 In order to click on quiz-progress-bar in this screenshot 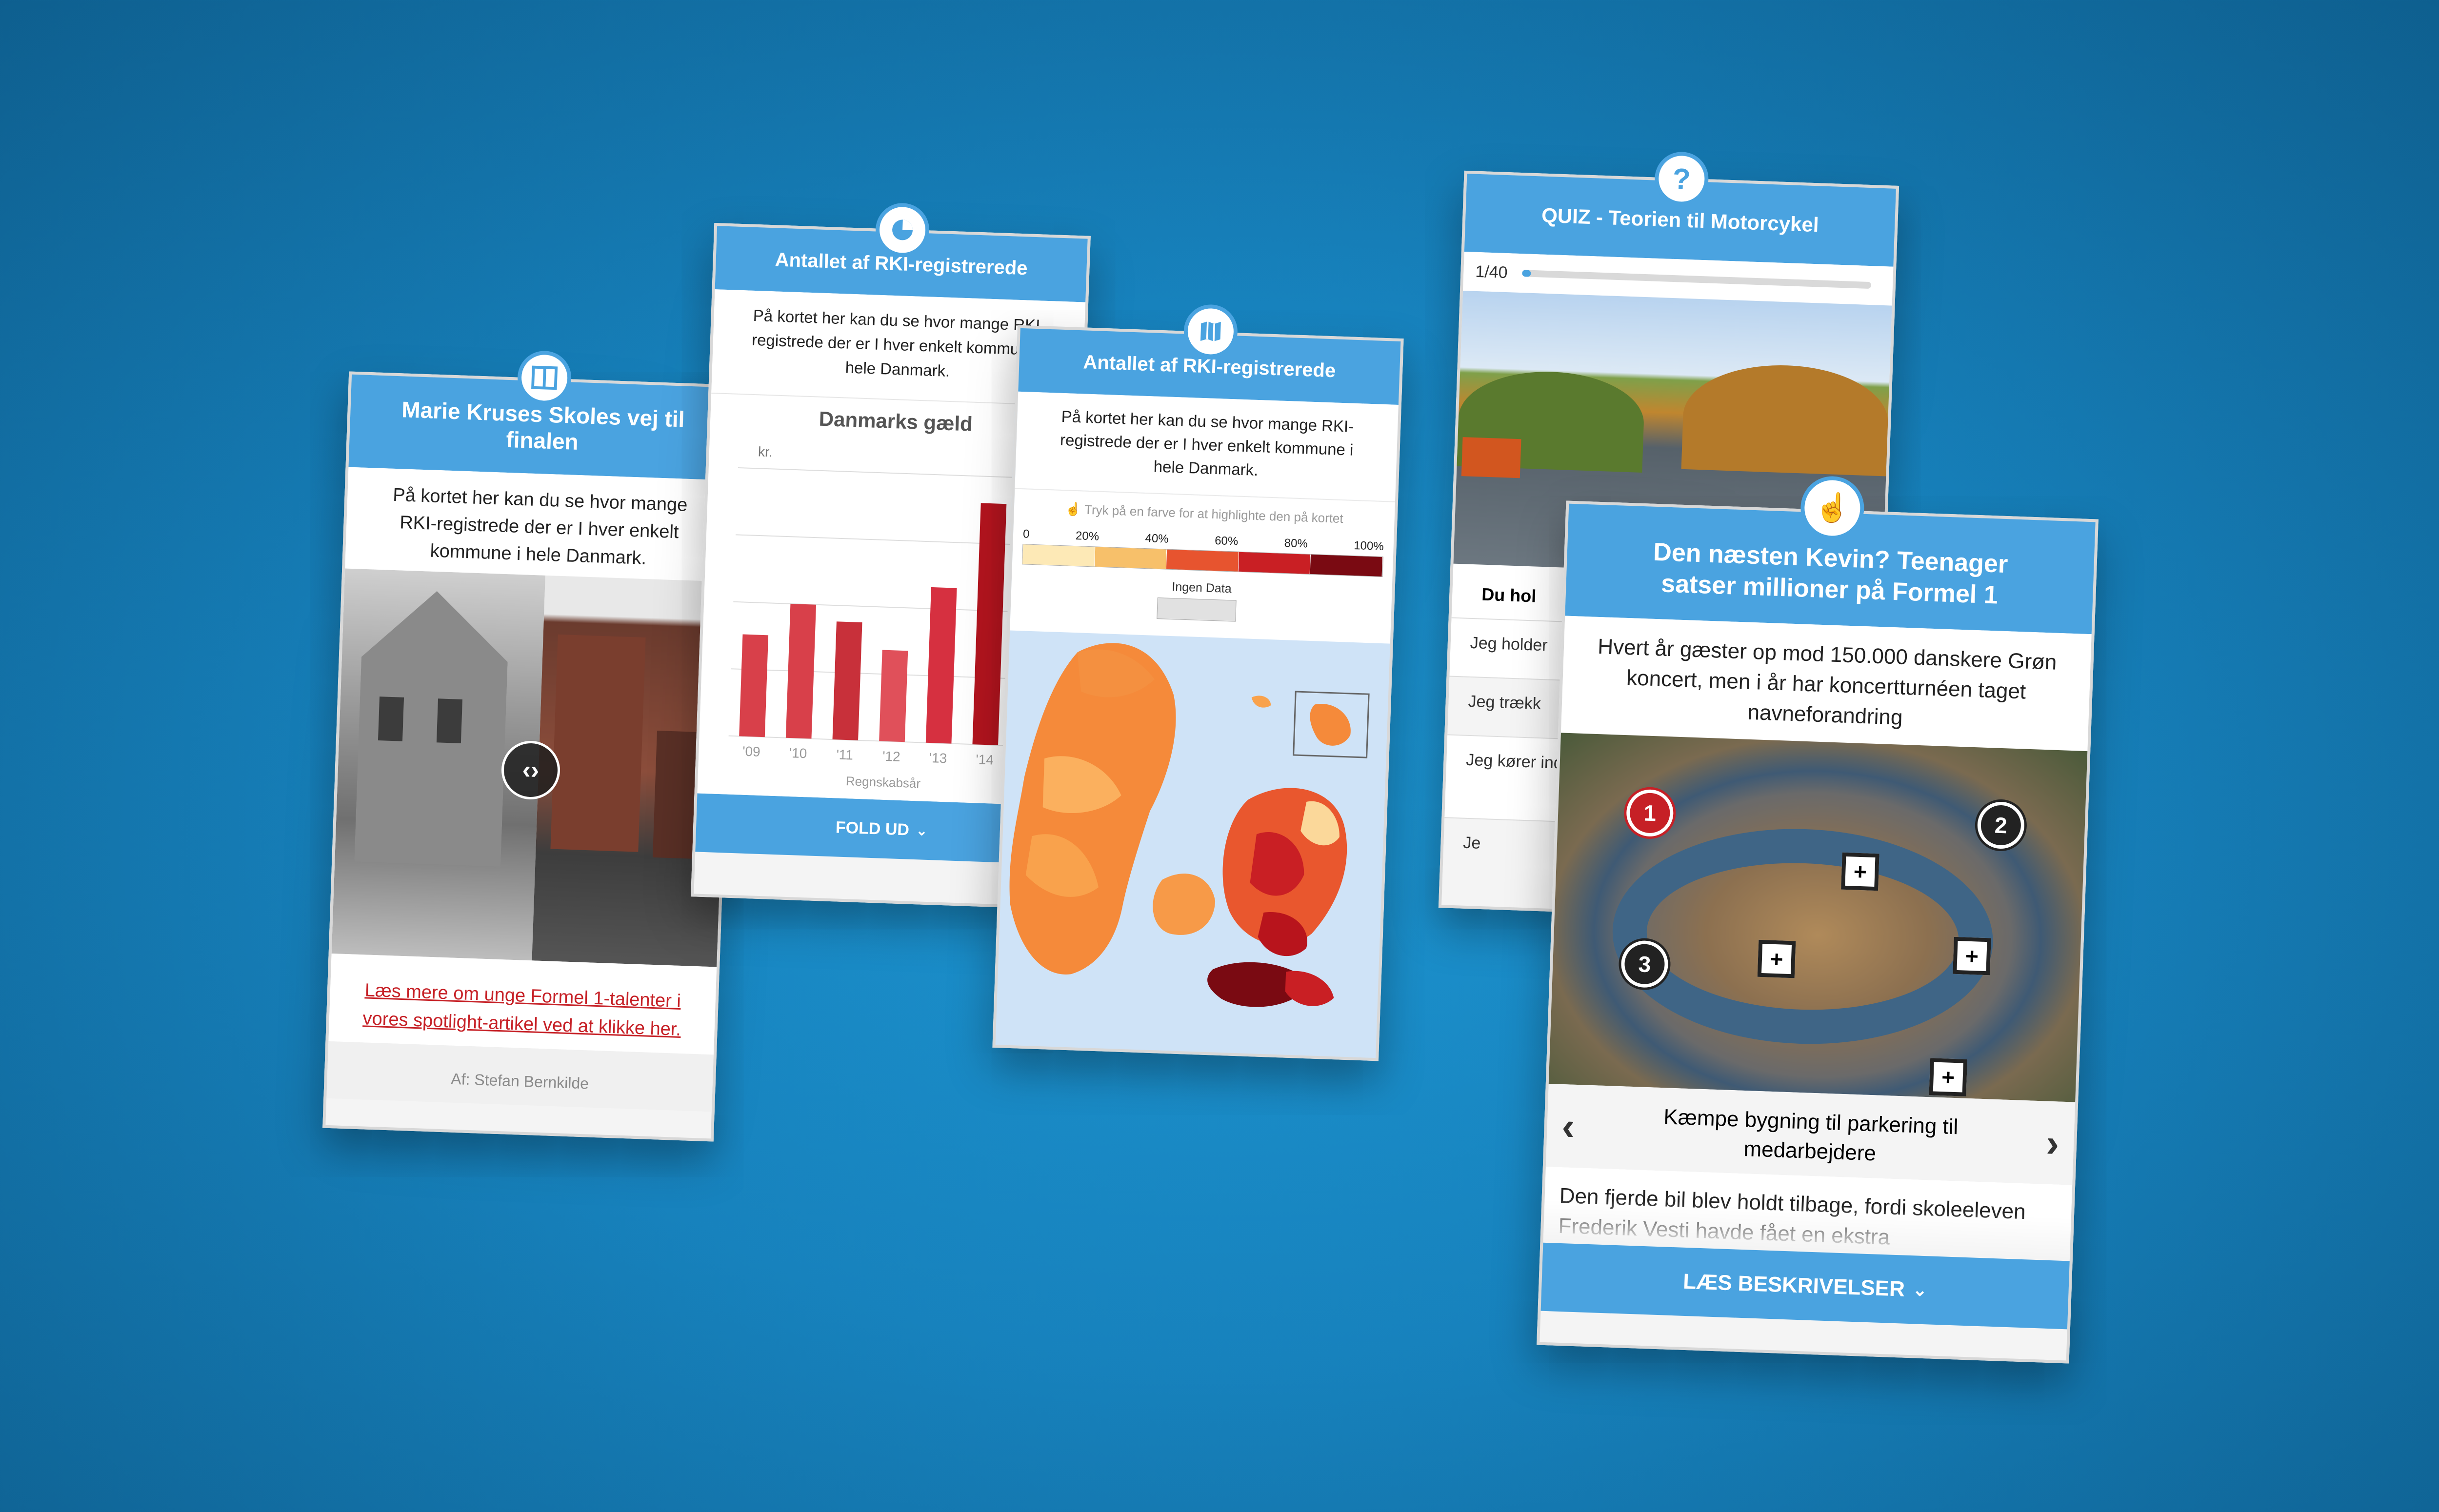, I will do `click(1697, 279)`.